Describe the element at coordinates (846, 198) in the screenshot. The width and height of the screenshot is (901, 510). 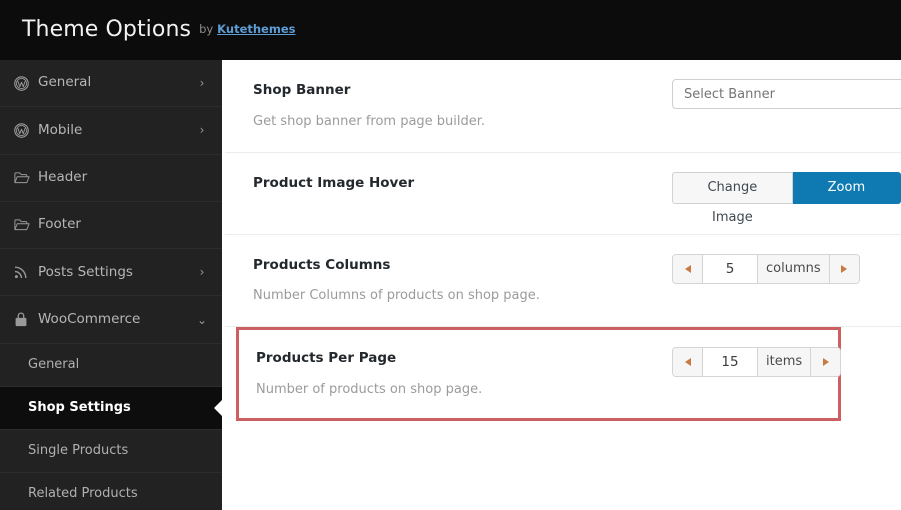
I see `zoom-image-button: Zoom Image` at that location.